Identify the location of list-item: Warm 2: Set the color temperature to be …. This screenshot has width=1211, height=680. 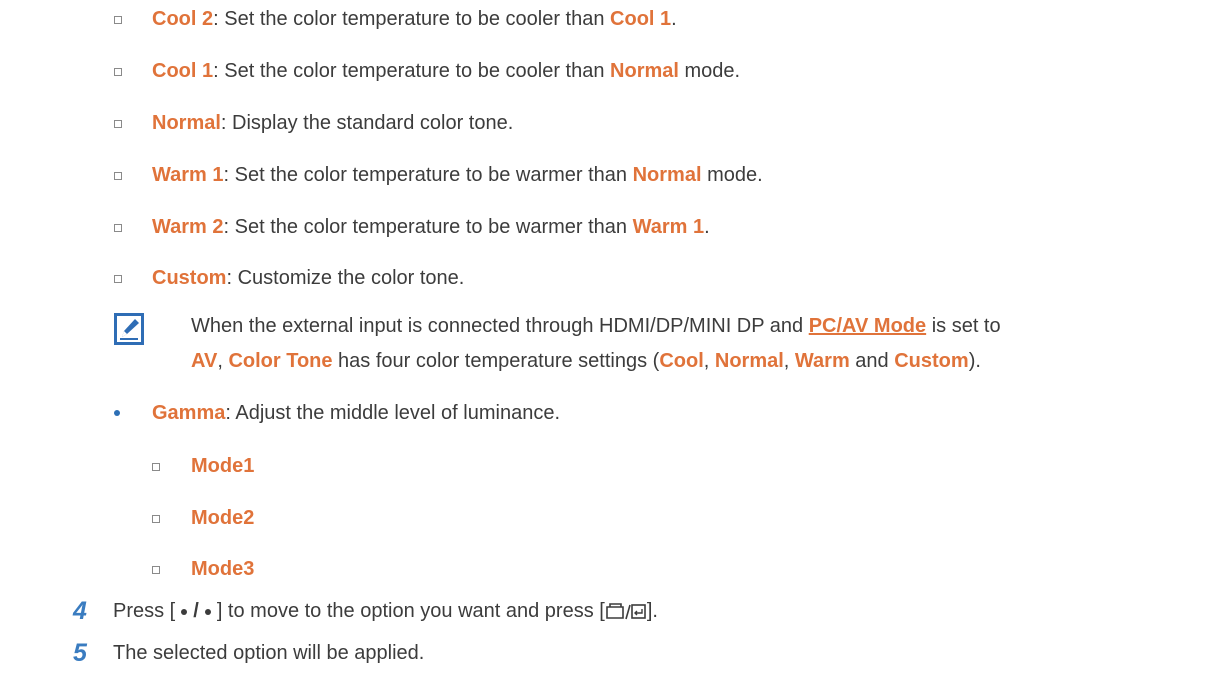
(431, 227).